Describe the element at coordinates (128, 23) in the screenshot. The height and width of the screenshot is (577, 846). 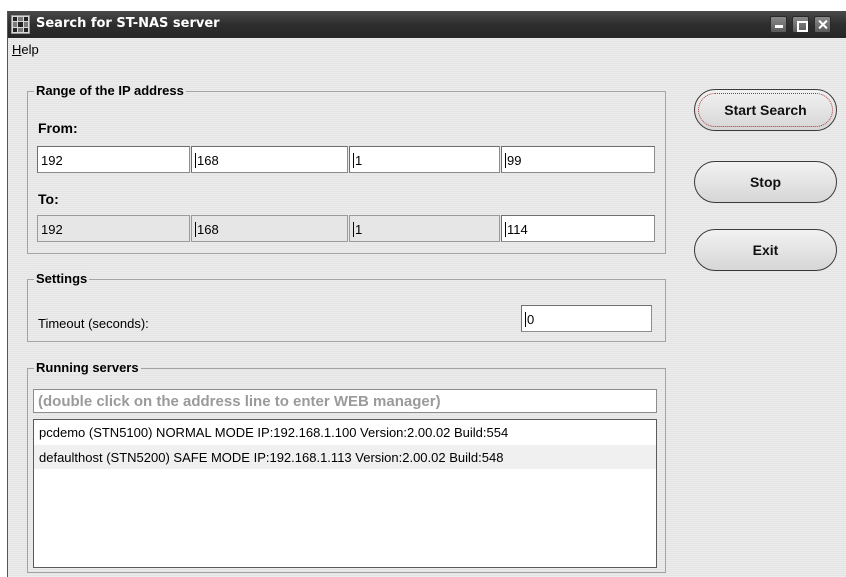
I see `window-title: Search for ST-NAS server` at that location.